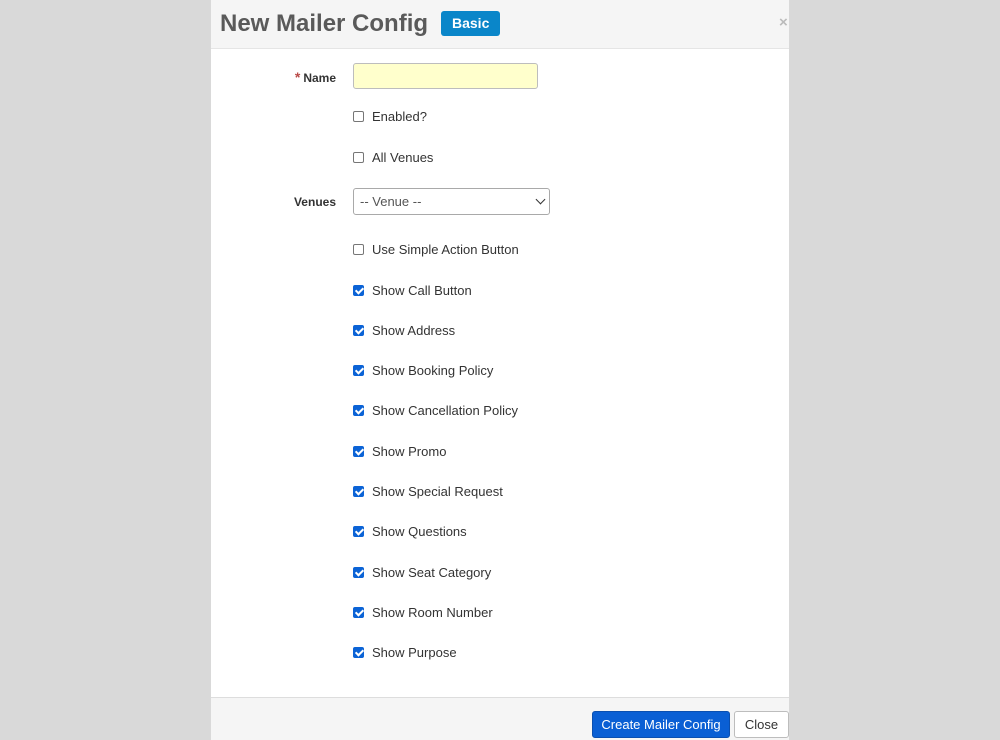  I want to click on simple-action-label: Use Simple Action Button, so click(445, 249).